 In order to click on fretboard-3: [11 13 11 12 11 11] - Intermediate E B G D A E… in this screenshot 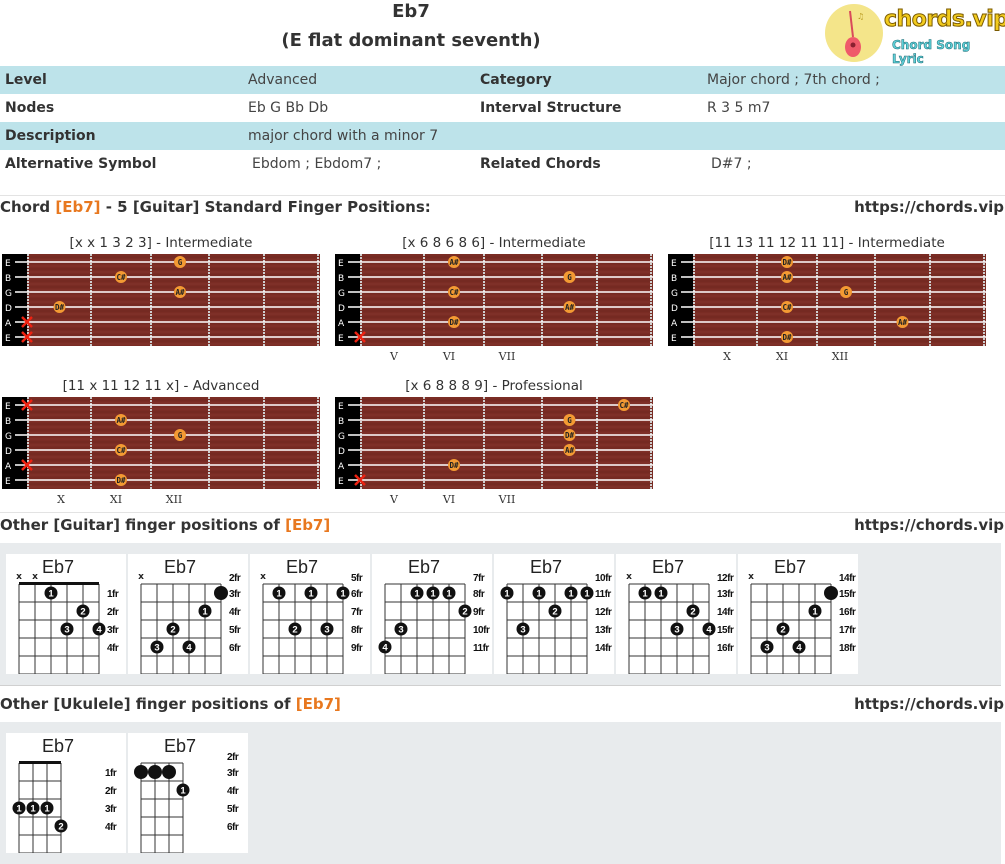, I will do `click(827, 308)`.